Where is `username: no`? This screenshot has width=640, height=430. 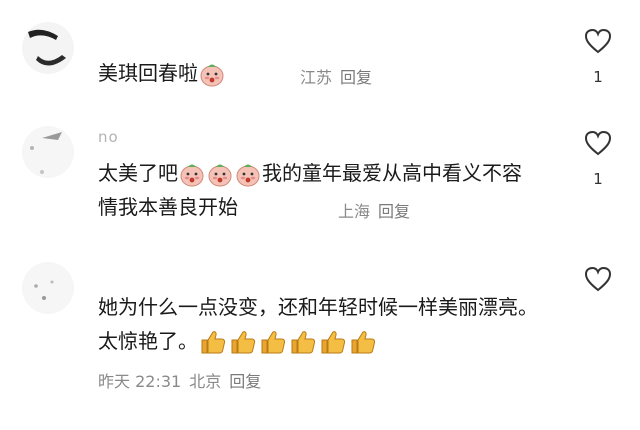 username: no is located at coordinates (108, 137).